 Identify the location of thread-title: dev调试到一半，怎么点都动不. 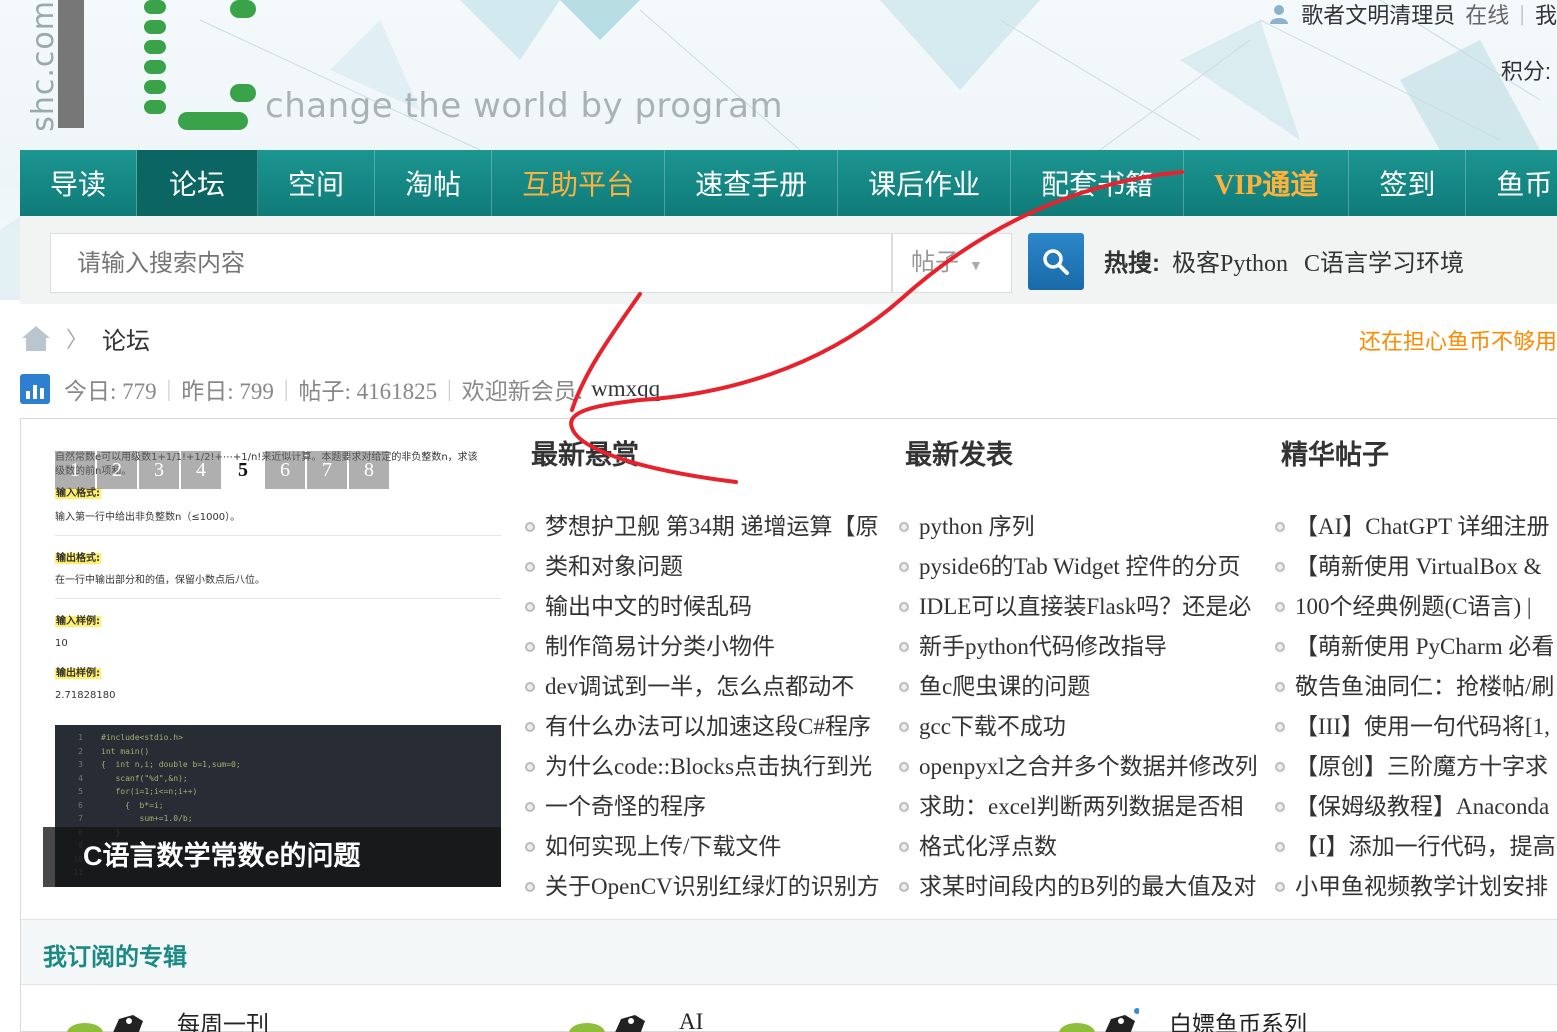
(699, 687).